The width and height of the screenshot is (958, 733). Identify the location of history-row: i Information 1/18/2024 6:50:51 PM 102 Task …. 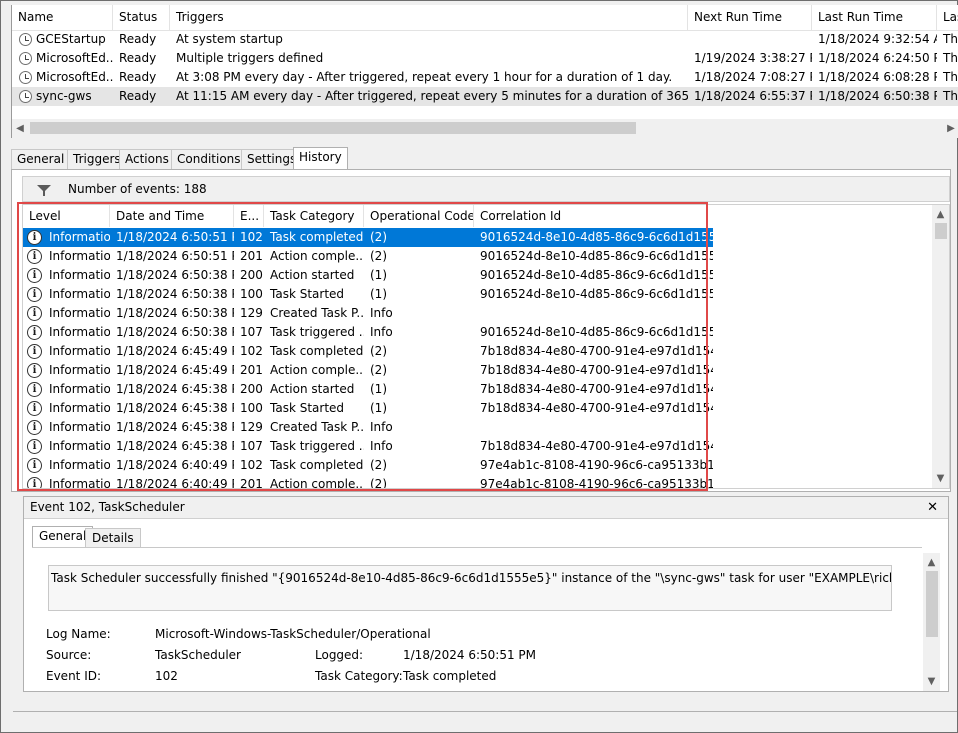
(368, 237).